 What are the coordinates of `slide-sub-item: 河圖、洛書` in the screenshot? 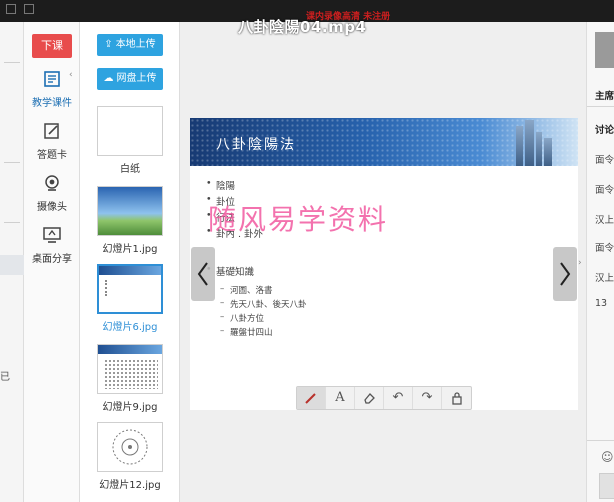 It's located at (263, 291).